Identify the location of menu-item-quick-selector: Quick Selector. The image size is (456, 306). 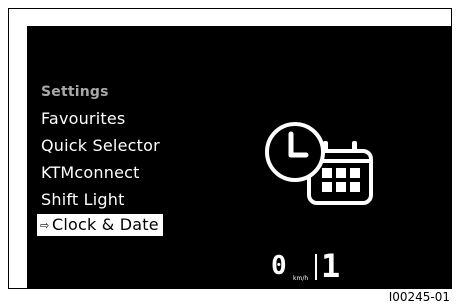
(100, 145).